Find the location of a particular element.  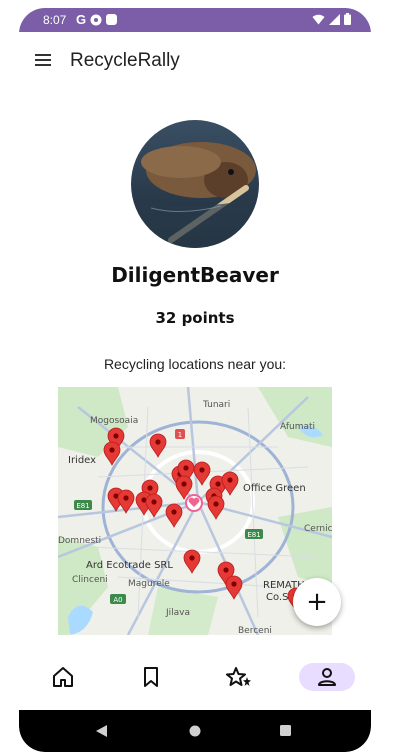

points-total: 32 points is located at coordinates (195, 318).